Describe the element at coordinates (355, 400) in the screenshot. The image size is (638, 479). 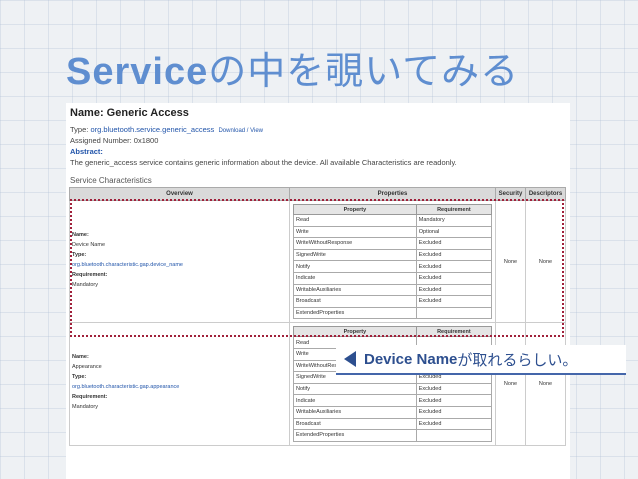
I see `property-name: Indicate` at that location.